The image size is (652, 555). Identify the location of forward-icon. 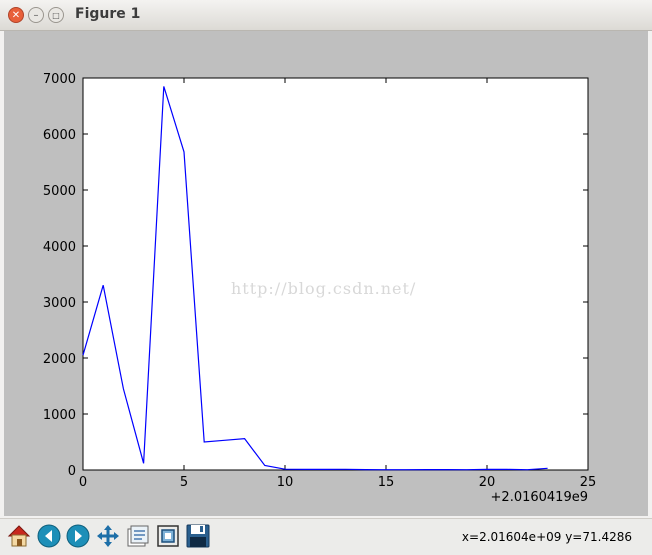
(78, 536).